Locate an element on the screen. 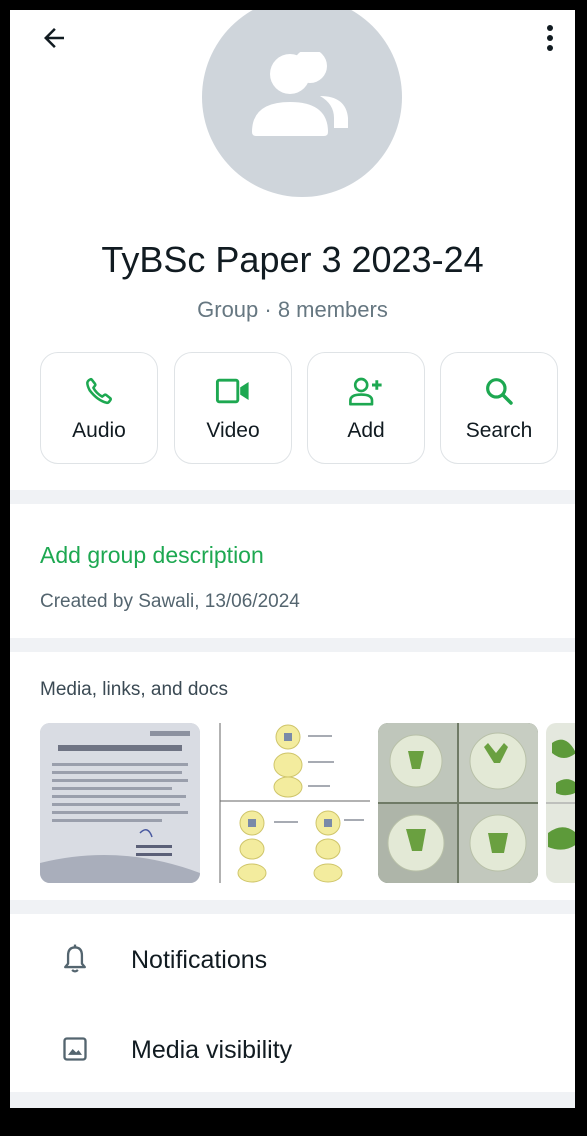  bell-icon is located at coordinates (75, 958).